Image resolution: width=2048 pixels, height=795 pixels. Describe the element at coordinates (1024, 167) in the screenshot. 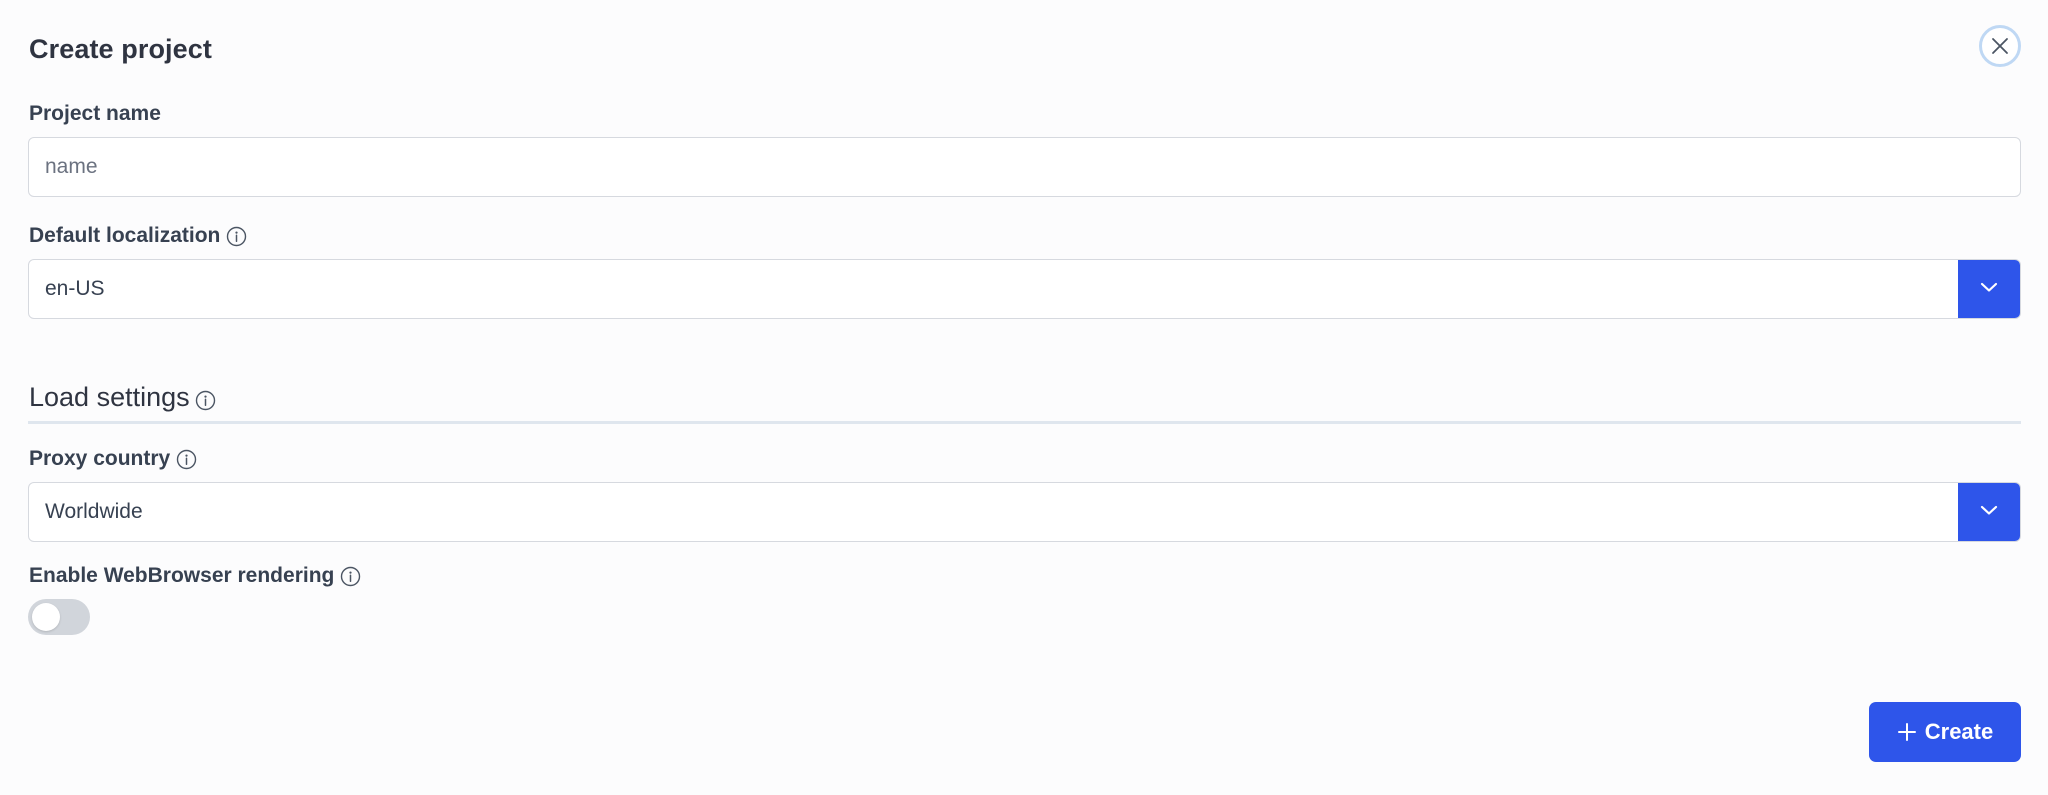

I see `project-name-input` at that location.